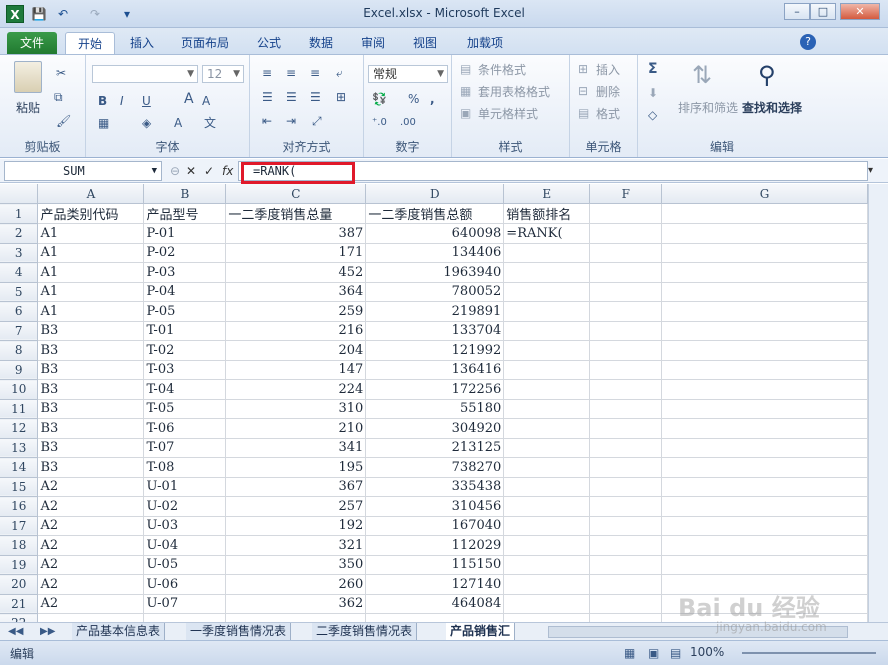  I want to click on column-header-d: D, so click(435, 194).